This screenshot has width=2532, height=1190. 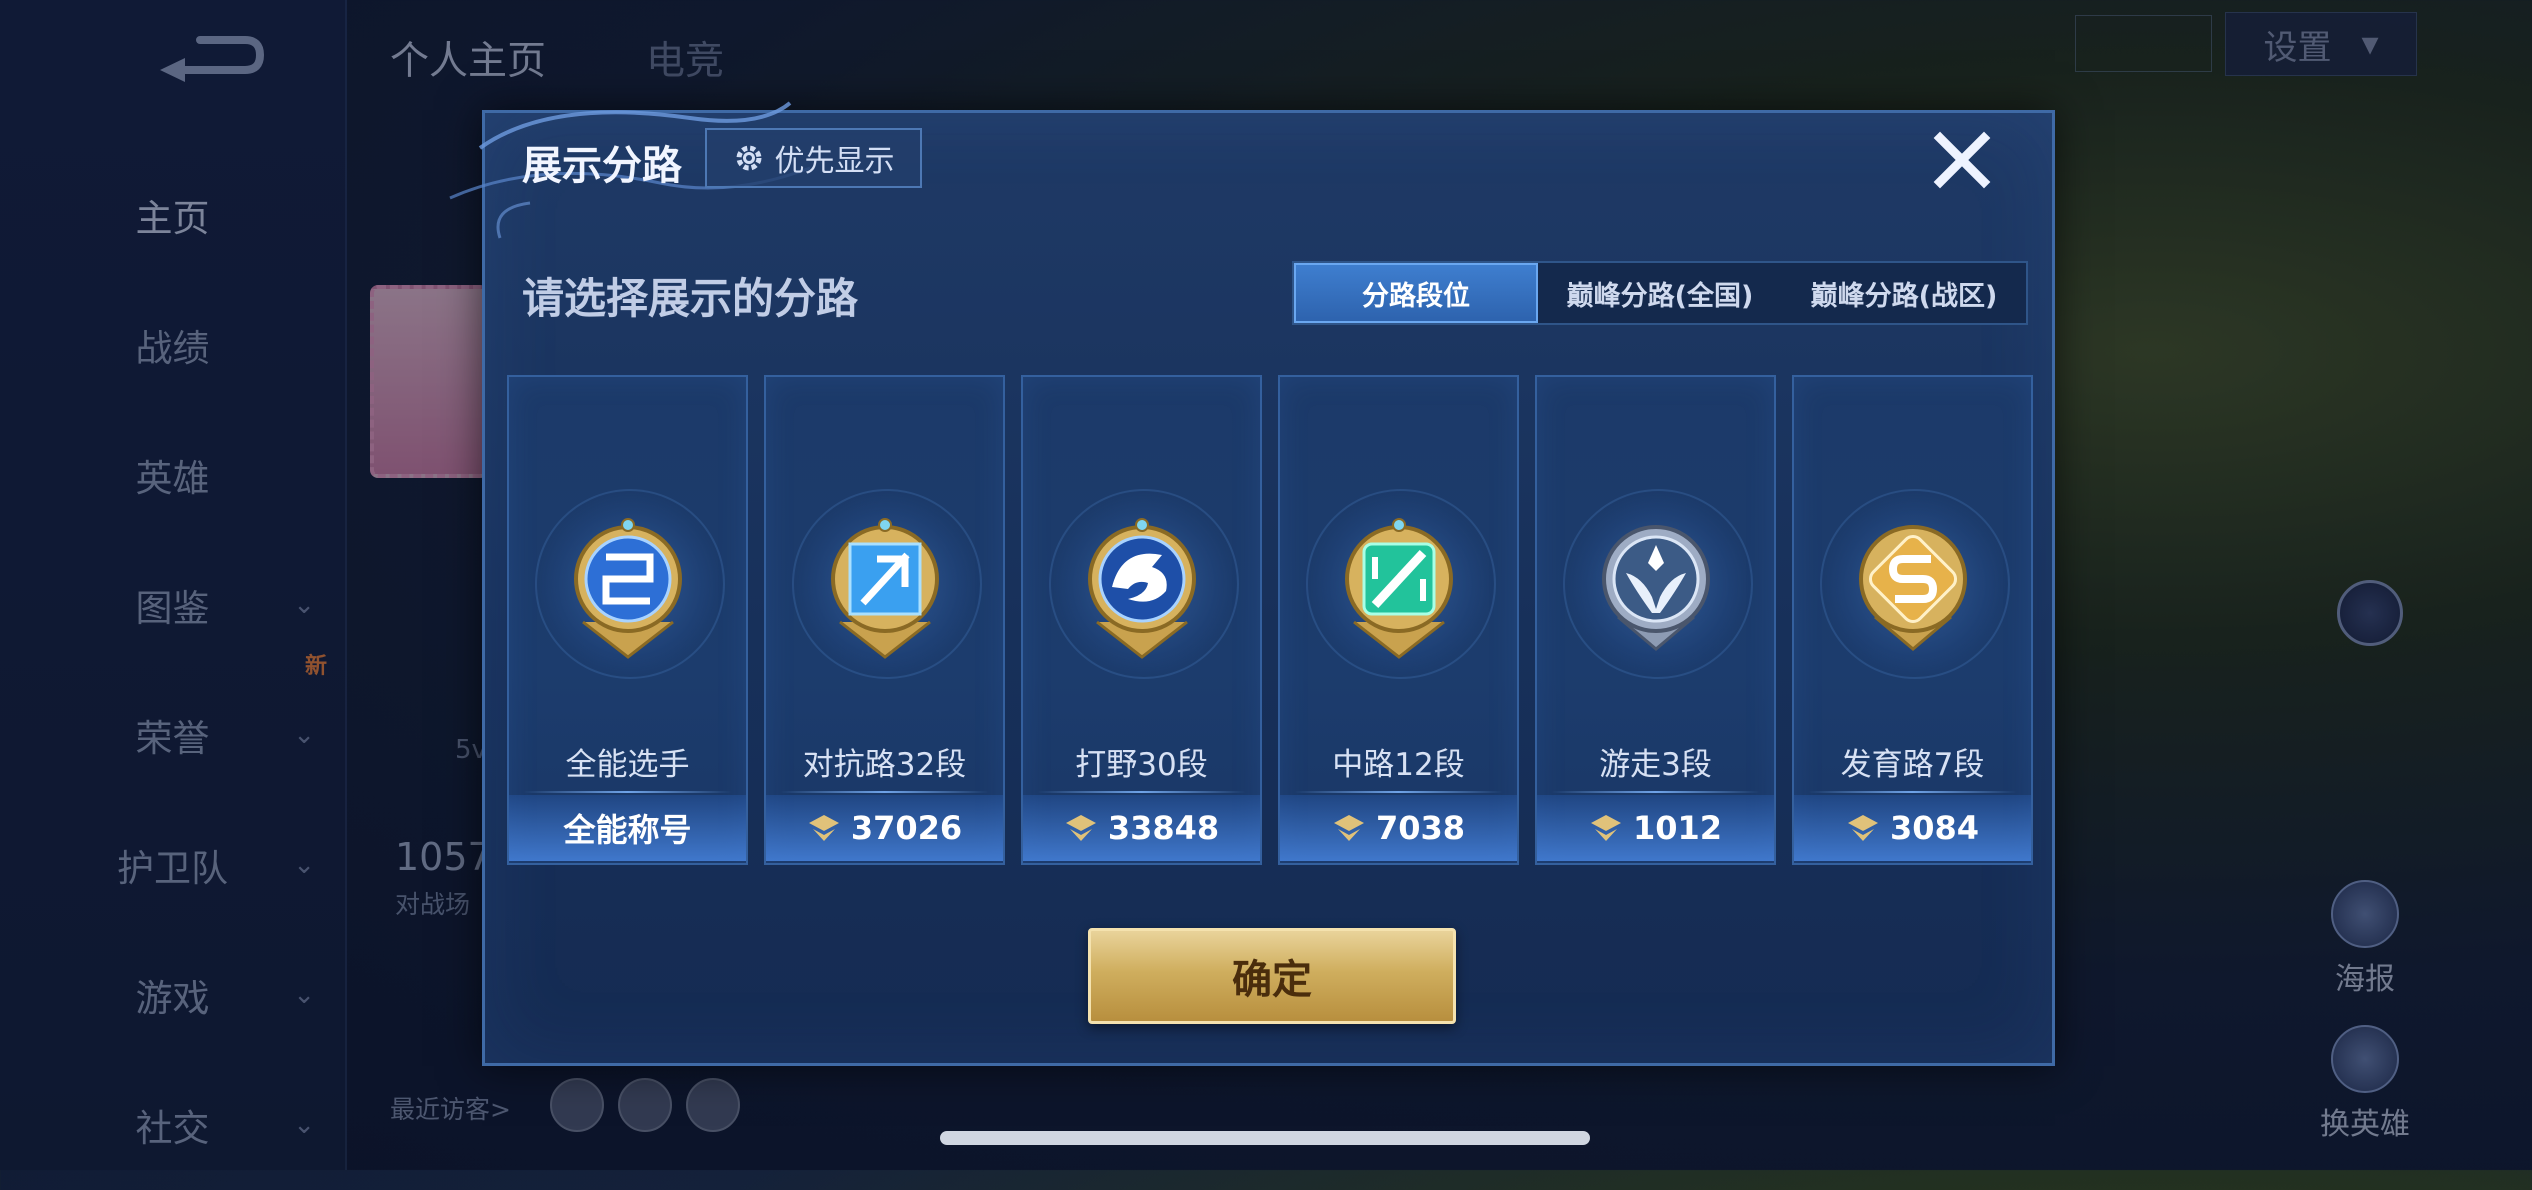 I want to click on home-indicator, so click(x=1265, y=1138).